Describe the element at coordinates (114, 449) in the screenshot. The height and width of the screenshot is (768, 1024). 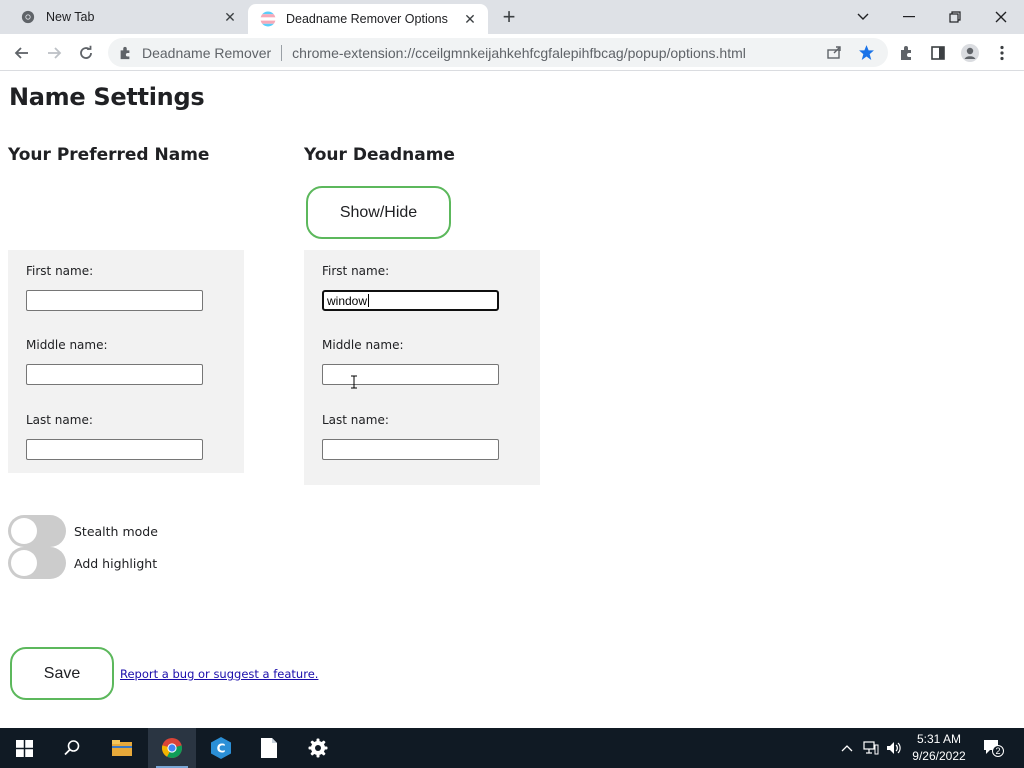
I see `preferred-last-input` at that location.